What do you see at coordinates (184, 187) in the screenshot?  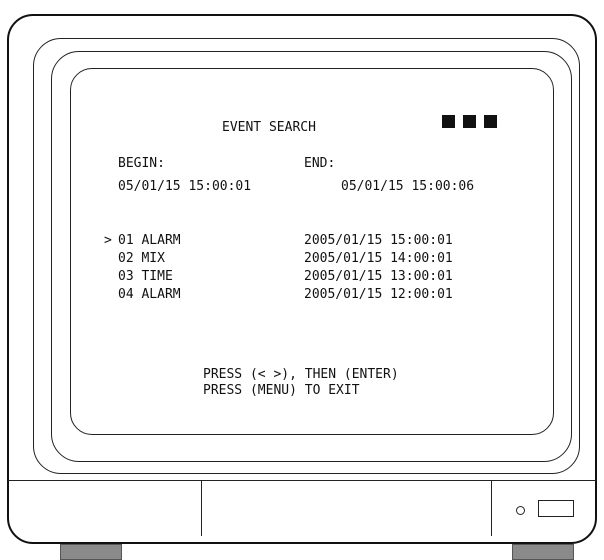 I see `begin-datetime: 05/01/15 15:00:01` at bounding box center [184, 187].